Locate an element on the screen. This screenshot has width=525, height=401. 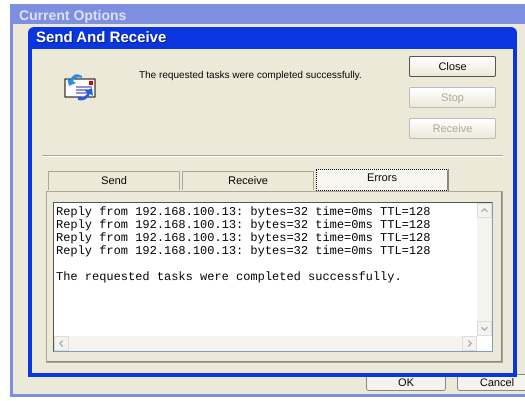
tab: Errors is located at coordinates (382, 180).